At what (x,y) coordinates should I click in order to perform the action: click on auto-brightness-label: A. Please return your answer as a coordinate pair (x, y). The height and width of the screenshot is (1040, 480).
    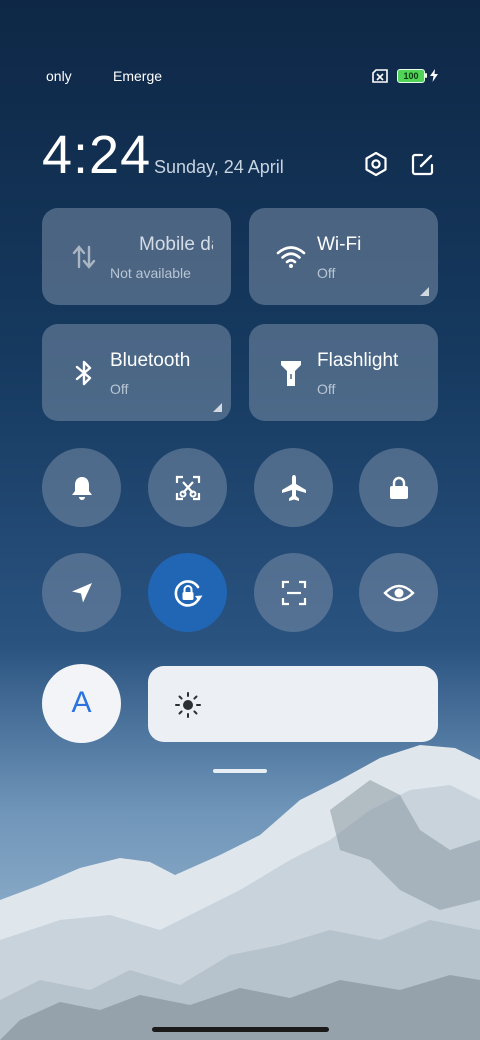
    Looking at the image, I should click on (81, 702).